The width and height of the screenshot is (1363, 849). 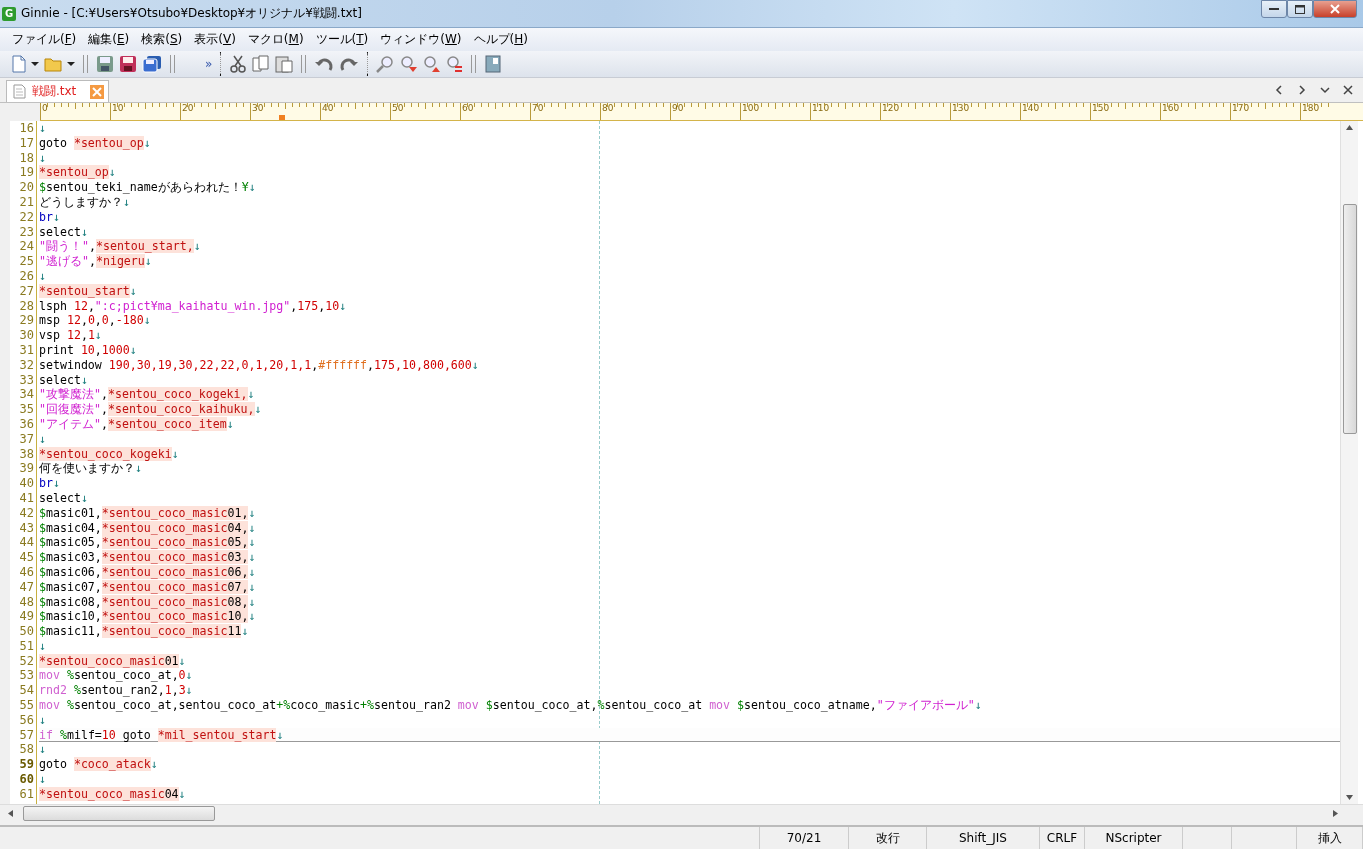 What do you see at coordinates (511, 705) in the screenshot?
I see `code-line: mov %sentou_coco_at,sentou_coco_at+%coco_masic+%sentou_ran2 mov $sentou_coco_at,%sentou_coco_at mov $sentou_coco_atname,"ファイアボール"↓` at bounding box center [511, 705].